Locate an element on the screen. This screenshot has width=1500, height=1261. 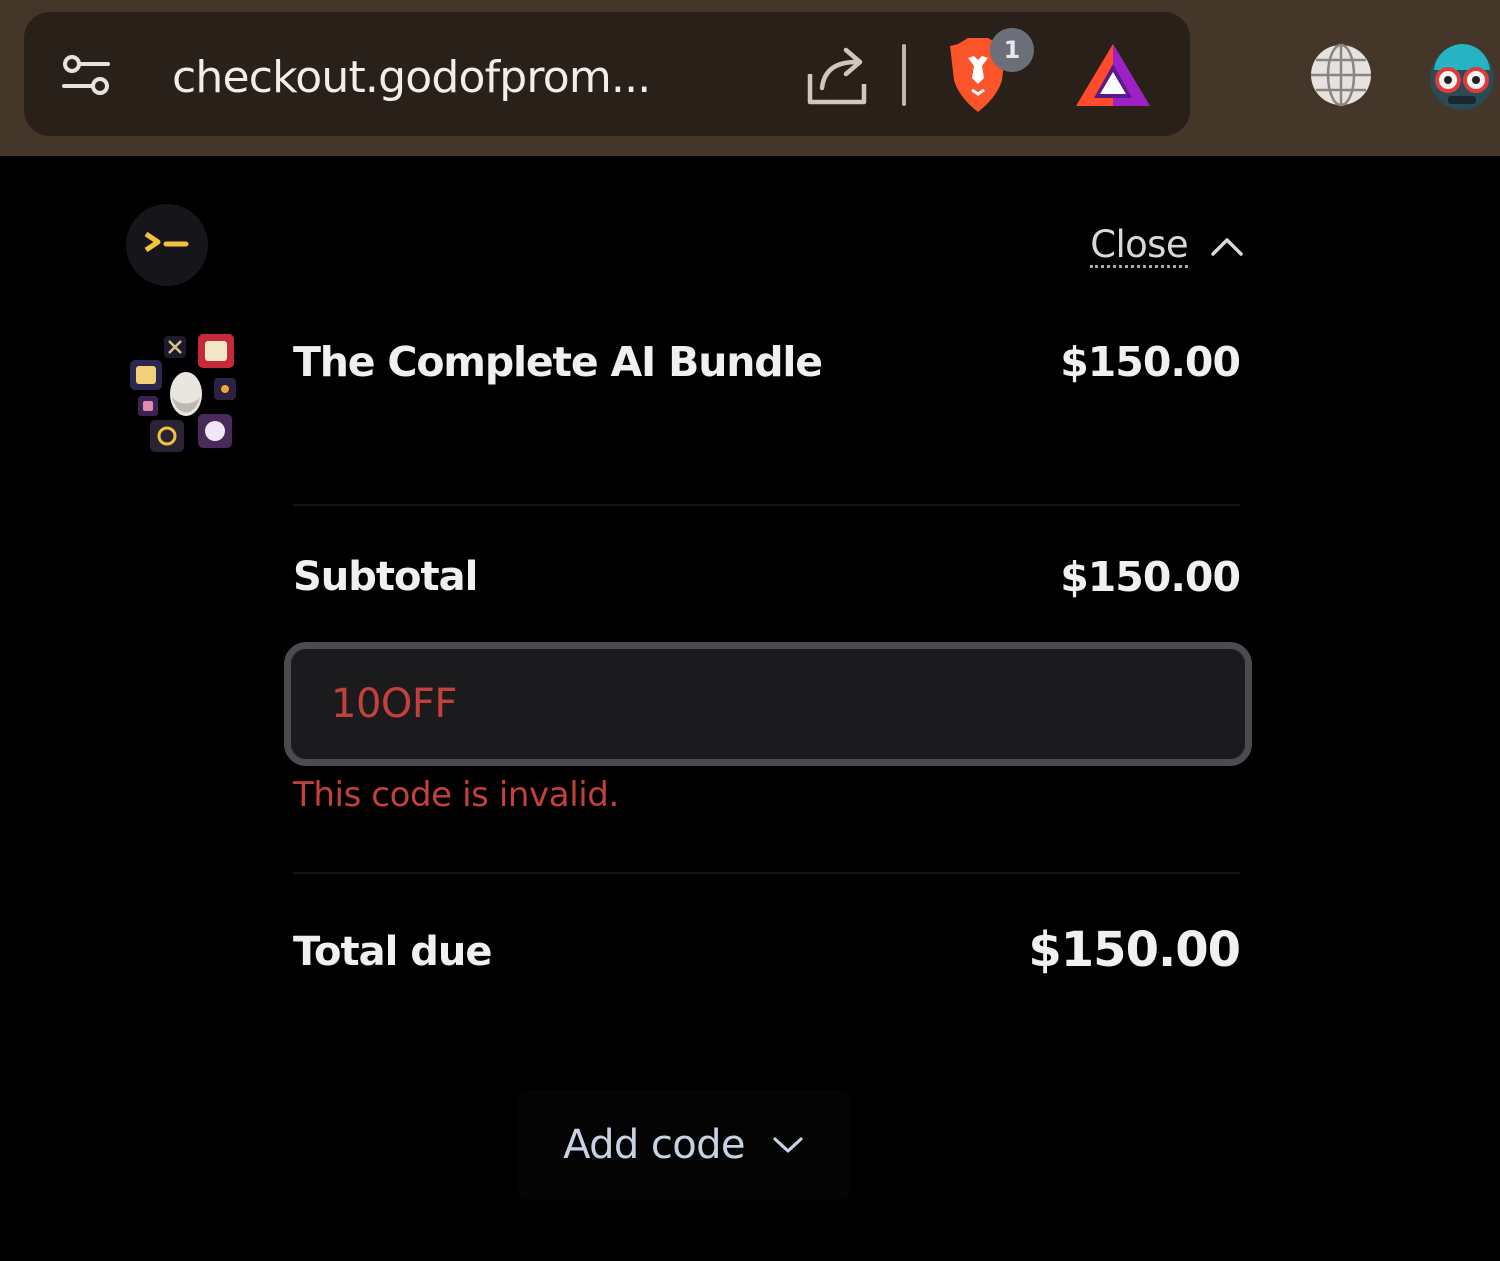
total-due-label: Total due is located at coordinates (392, 952).